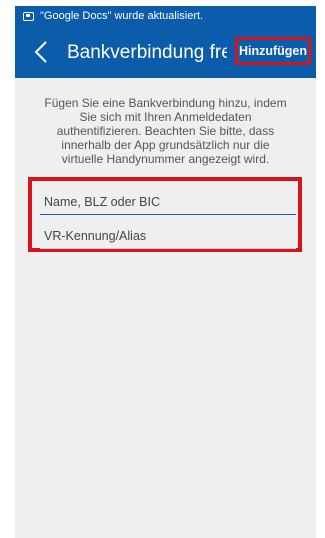  I want to click on app-bar: Bankverbindung frei... Hinzufügen, so click(165, 52).